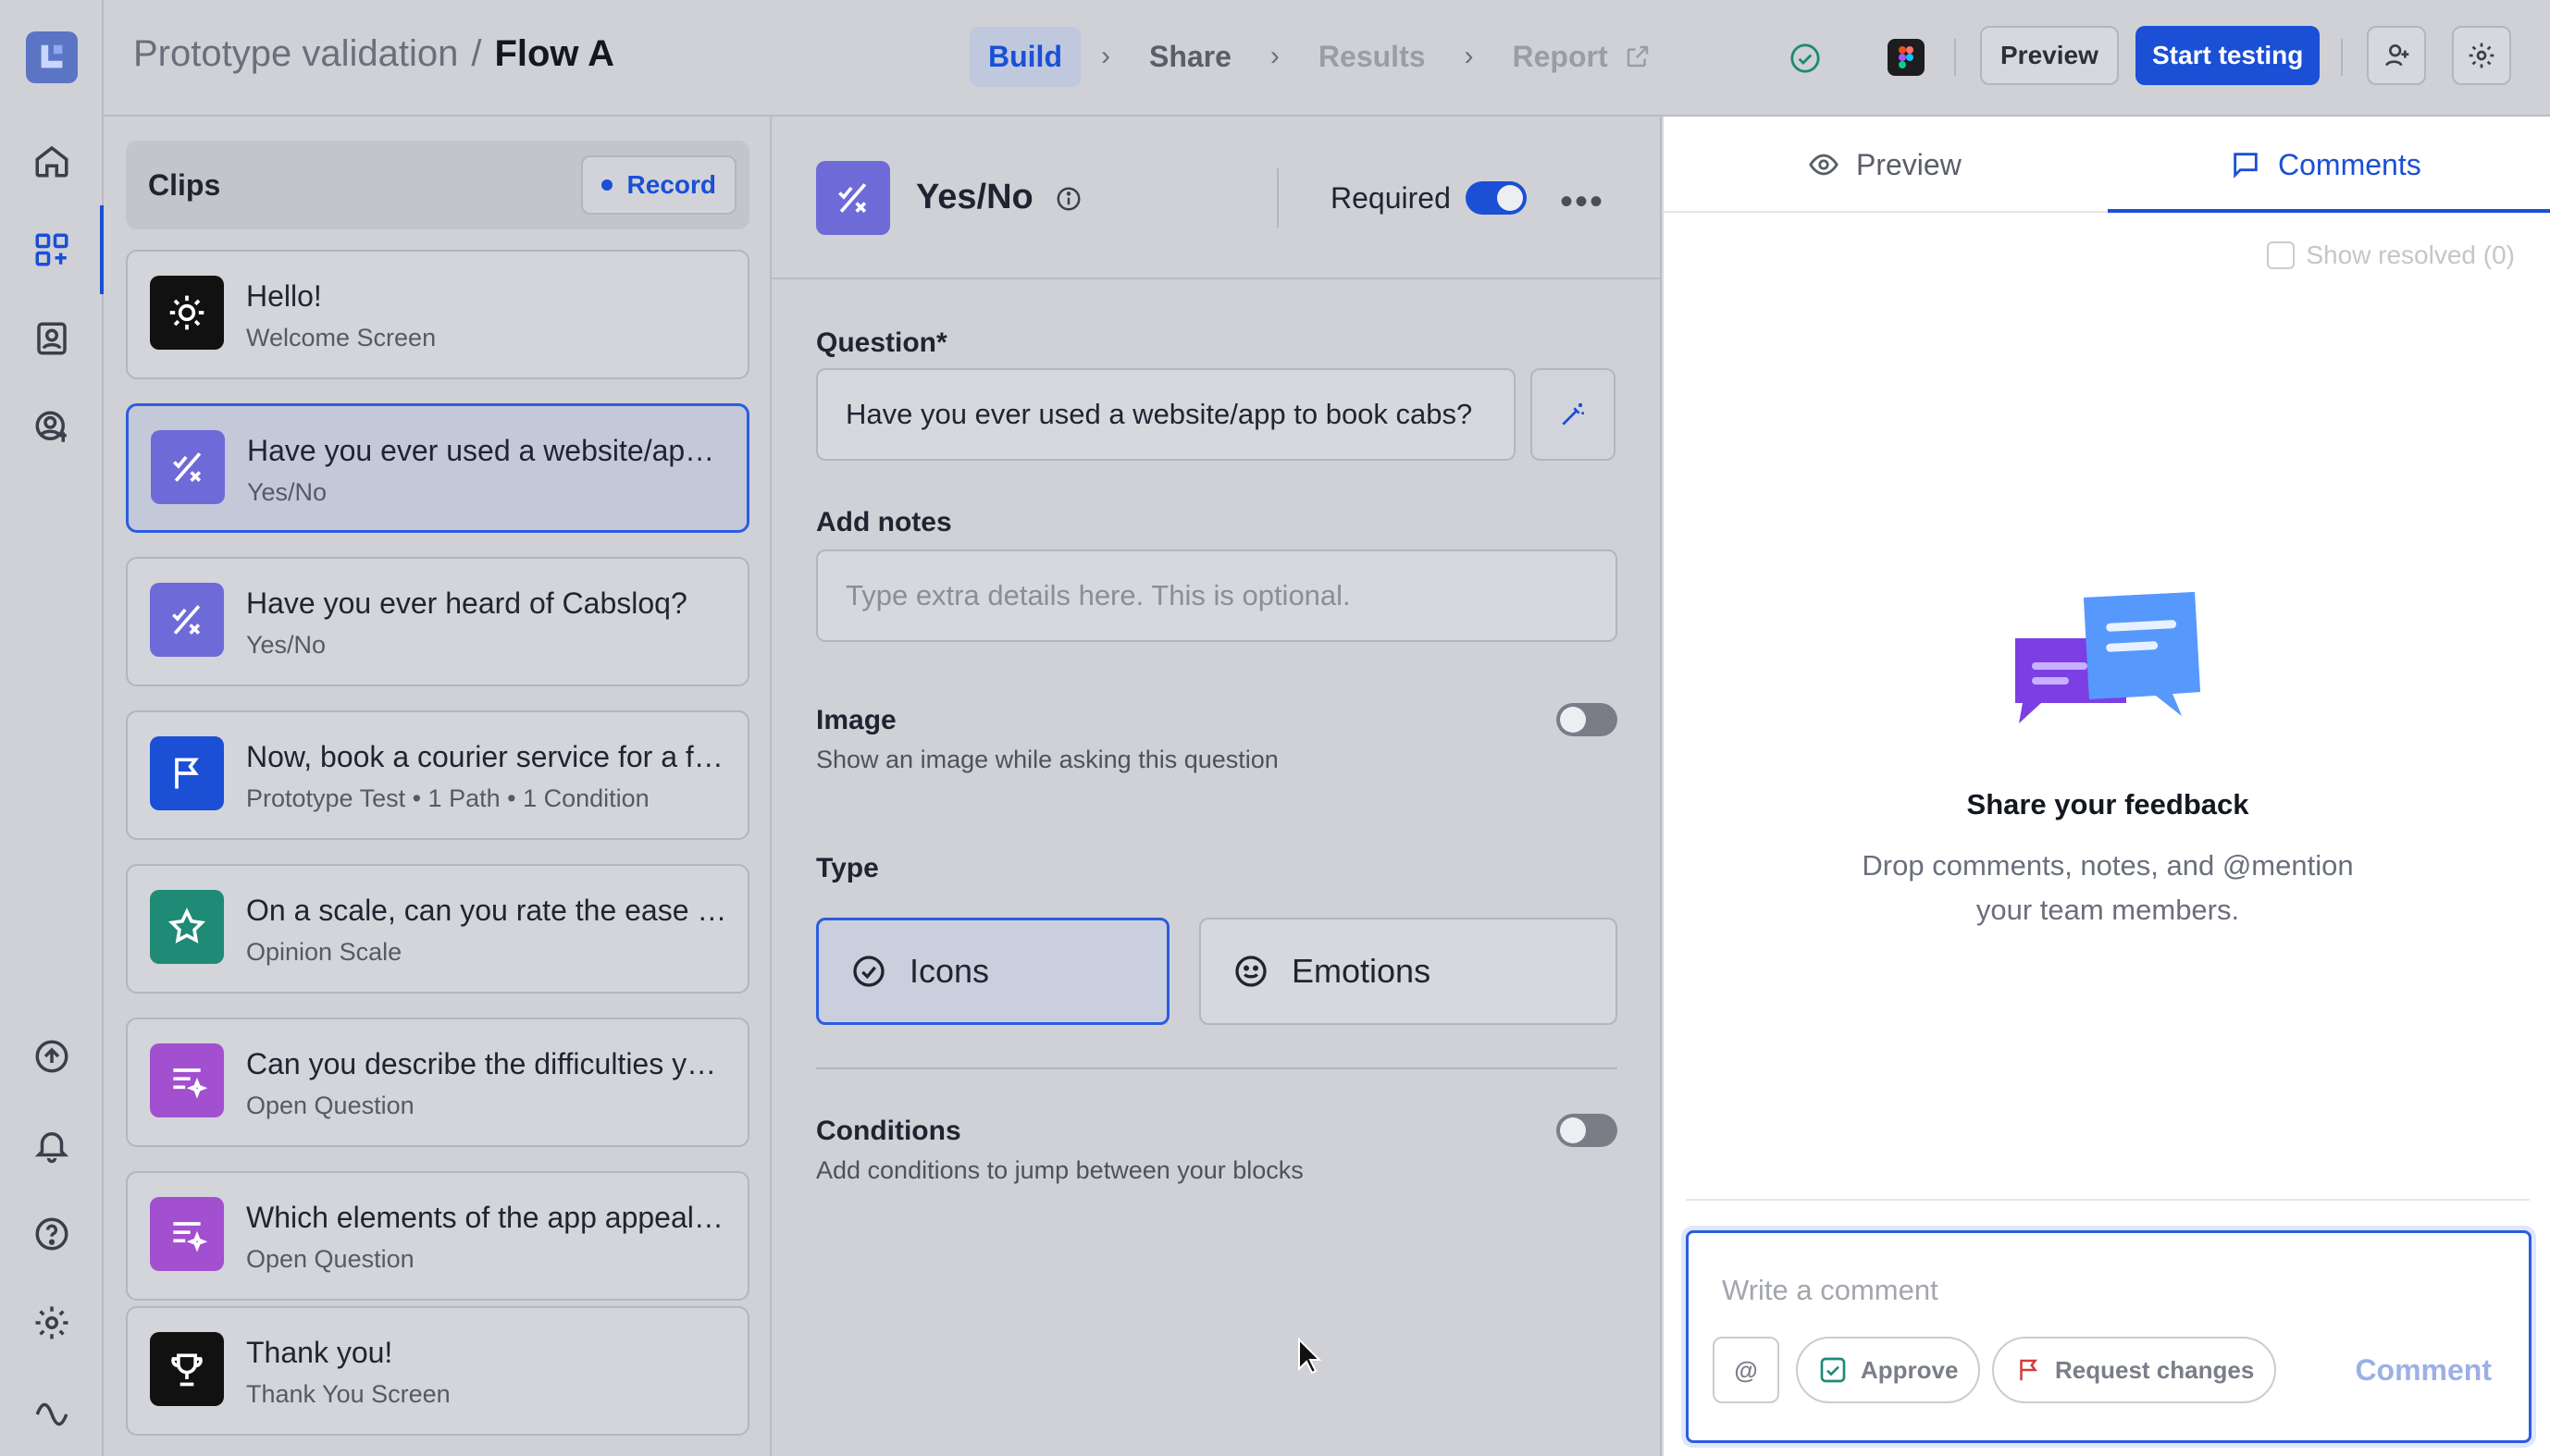 This screenshot has width=2550, height=1456. What do you see at coordinates (1910, 1369) in the screenshot?
I see `approve-label: Approve` at bounding box center [1910, 1369].